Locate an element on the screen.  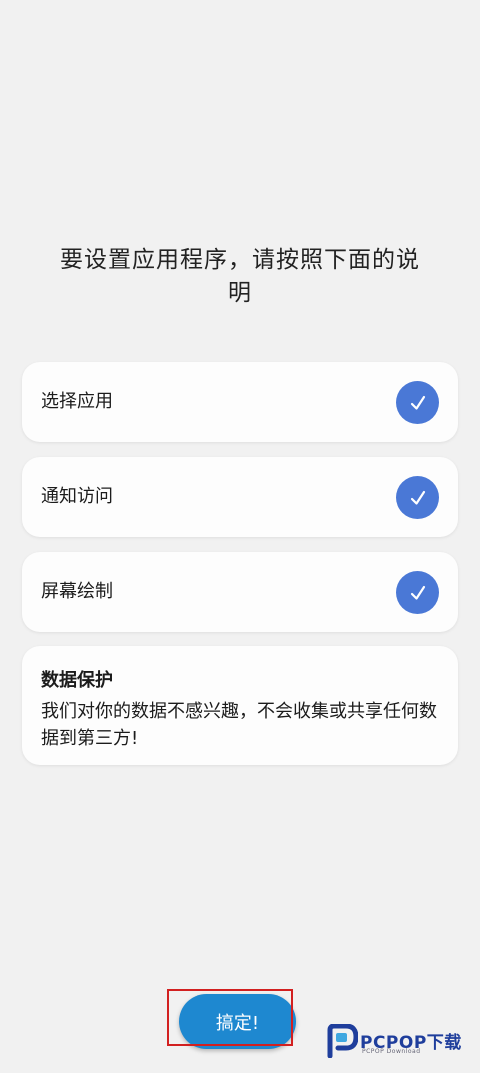
step-label: 屏幕绘制 is located at coordinates (77, 591).